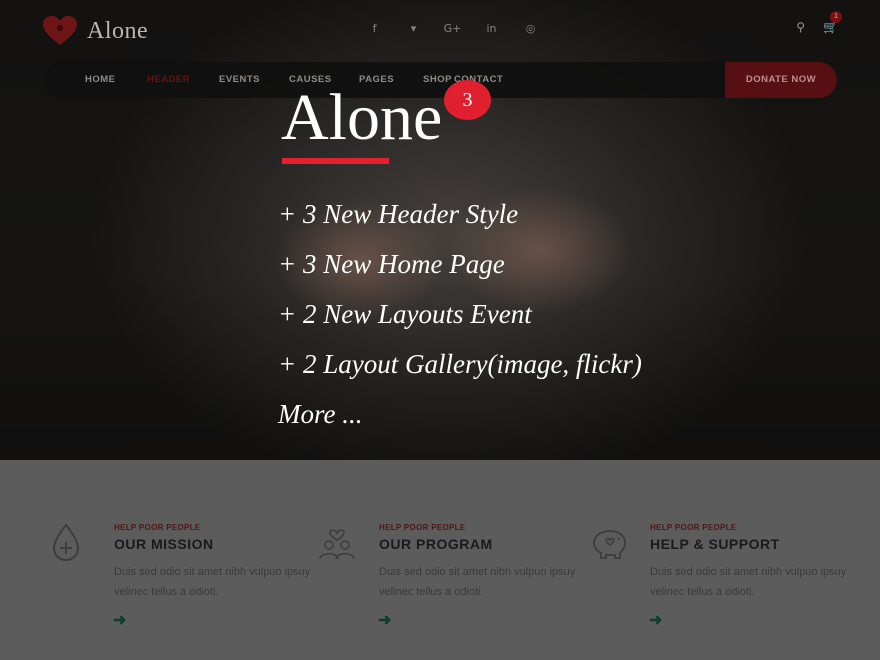 Image resolution: width=880 pixels, height=660 pixels. What do you see at coordinates (335, 161) in the screenshot?
I see `title-underline` at bounding box center [335, 161].